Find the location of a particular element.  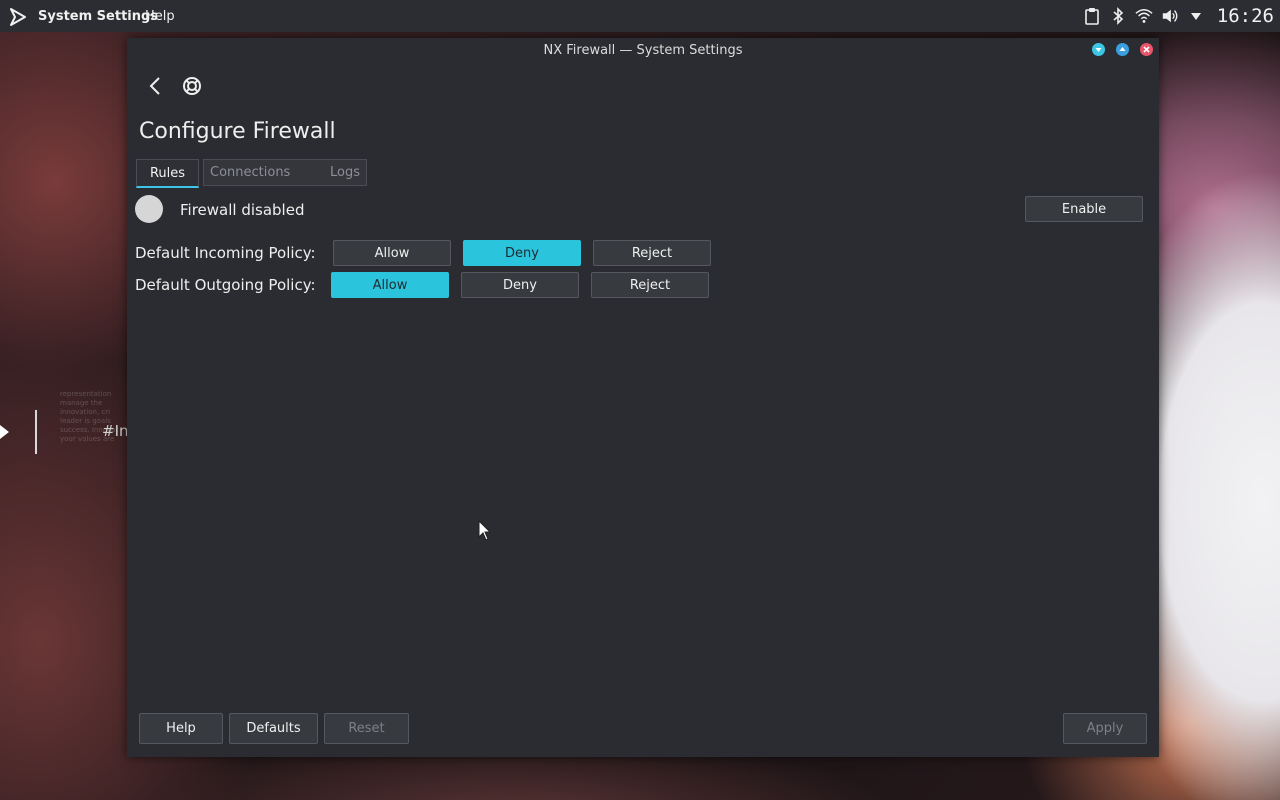

maximize-button is located at coordinates (1122, 49).